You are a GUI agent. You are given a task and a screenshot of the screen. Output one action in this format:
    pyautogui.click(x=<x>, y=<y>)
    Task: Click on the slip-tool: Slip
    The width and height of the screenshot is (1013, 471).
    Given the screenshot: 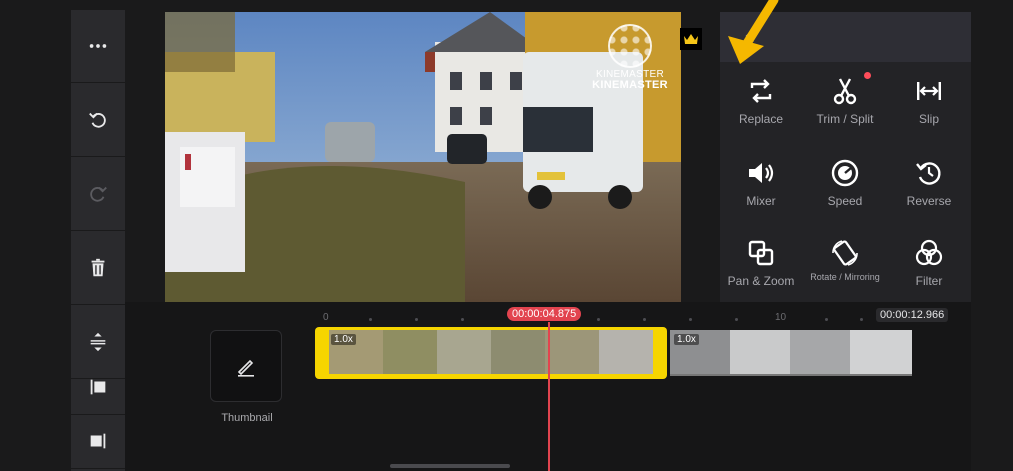 What is the action you would take?
    pyautogui.click(x=929, y=102)
    